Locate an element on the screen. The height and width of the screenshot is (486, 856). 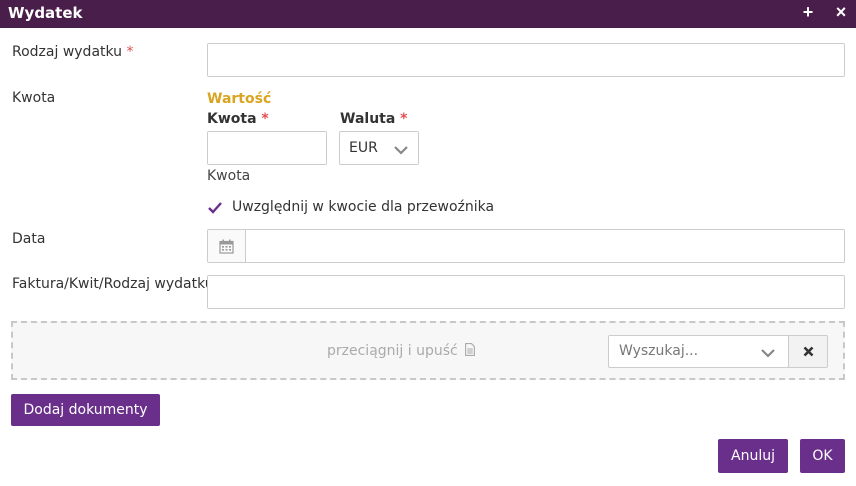
dialog-title: Wydatek is located at coordinates (45, 13).